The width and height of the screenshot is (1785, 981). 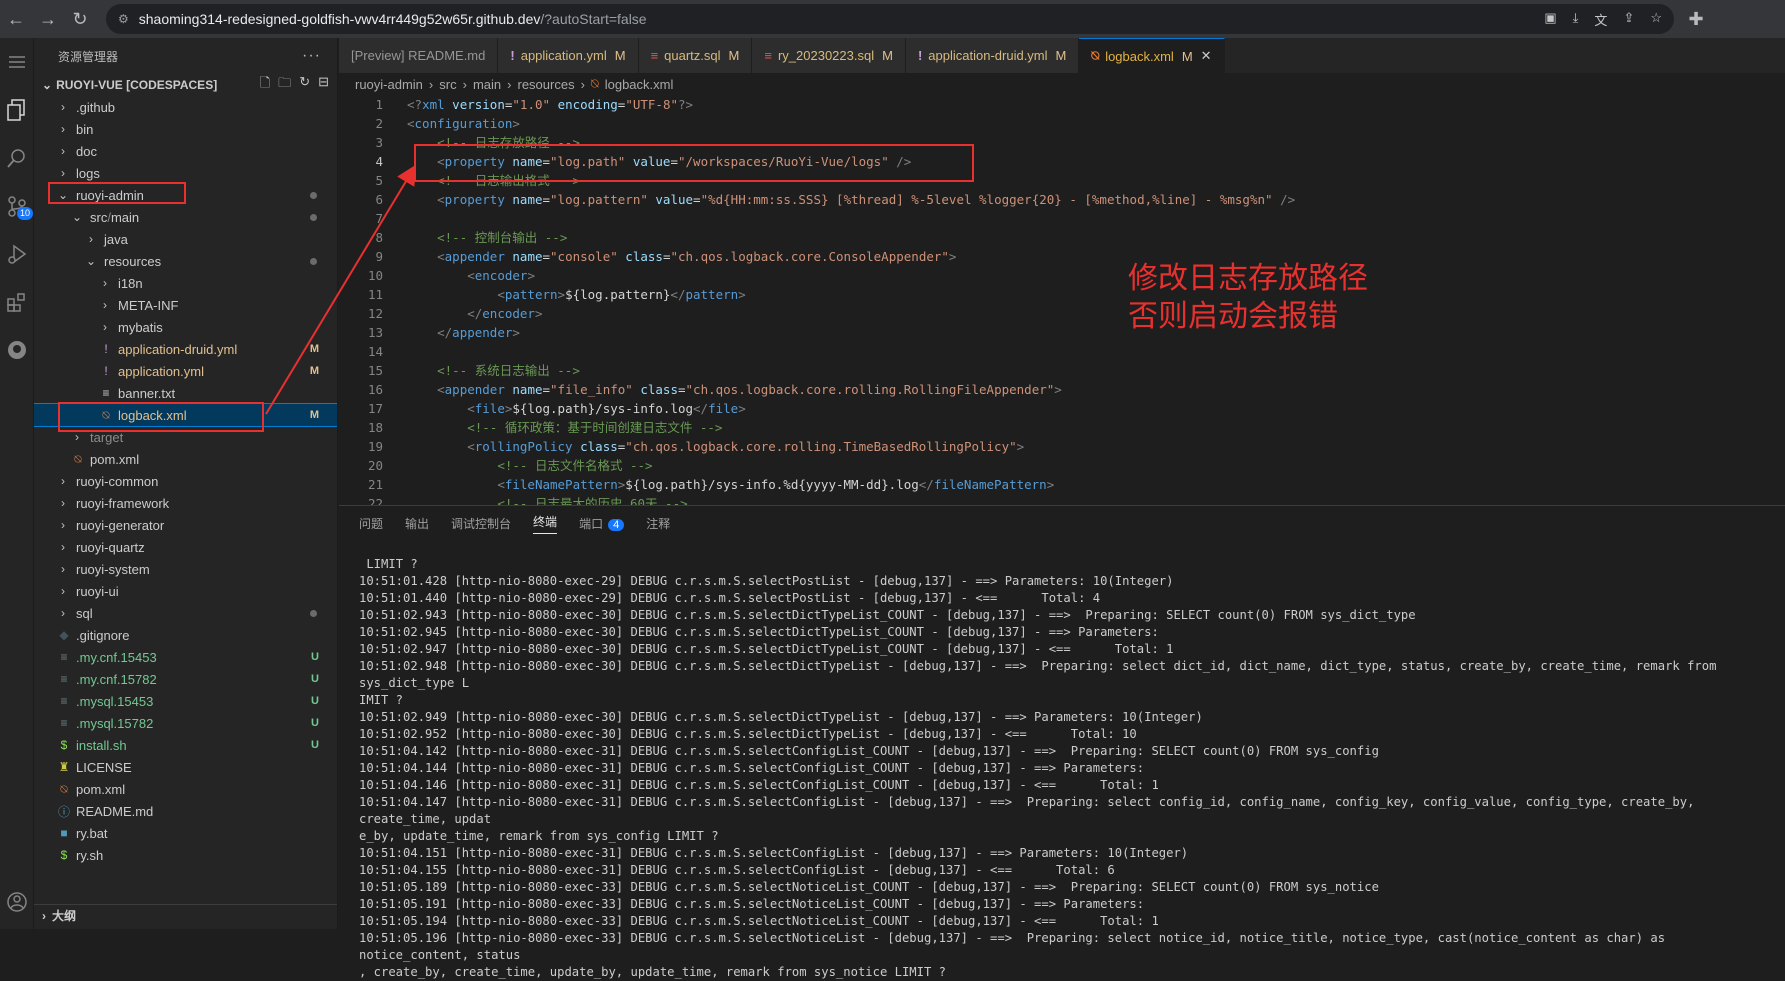 What do you see at coordinates (185, 679) in the screenshot?
I see `tree-item: ≡ .my.cnf.15782 U` at bounding box center [185, 679].